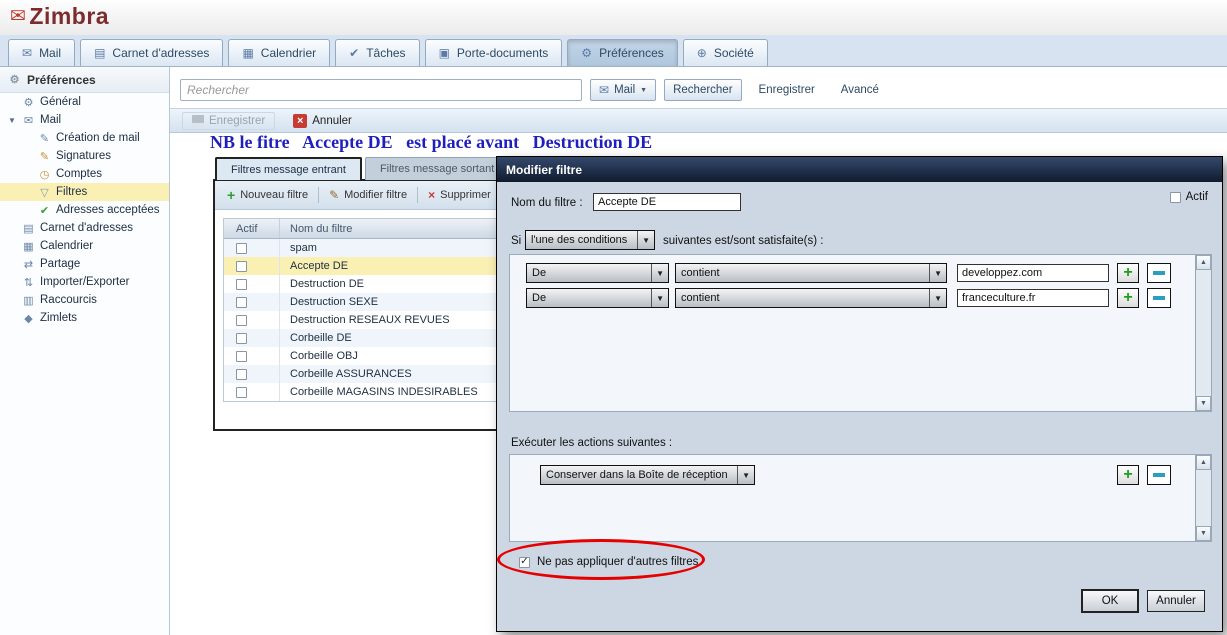 The image size is (1227, 635). Describe the element at coordinates (229, 120) in the screenshot. I see `save-button: Enregistrer` at that location.